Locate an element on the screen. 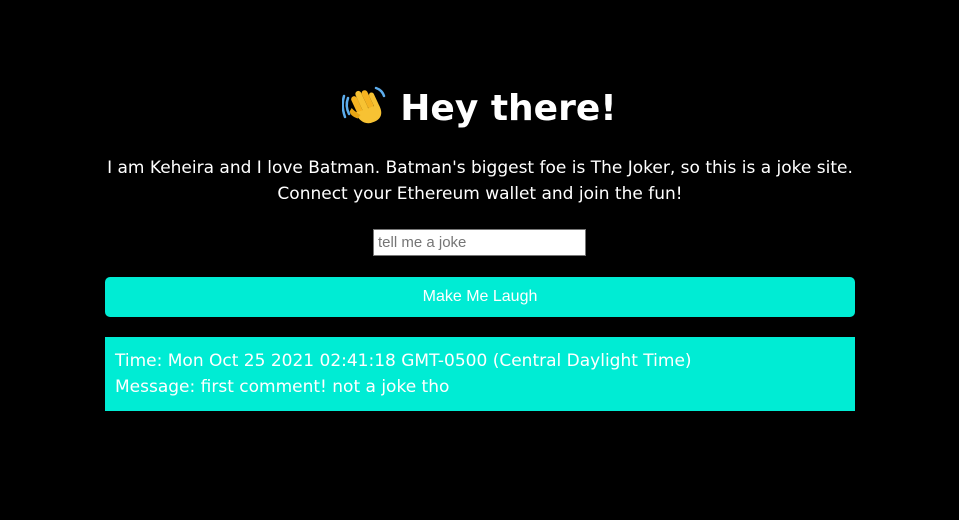 The height and width of the screenshot is (520, 959). joke-message: first comment! not a joke tho is located at coordinates (325, 387).